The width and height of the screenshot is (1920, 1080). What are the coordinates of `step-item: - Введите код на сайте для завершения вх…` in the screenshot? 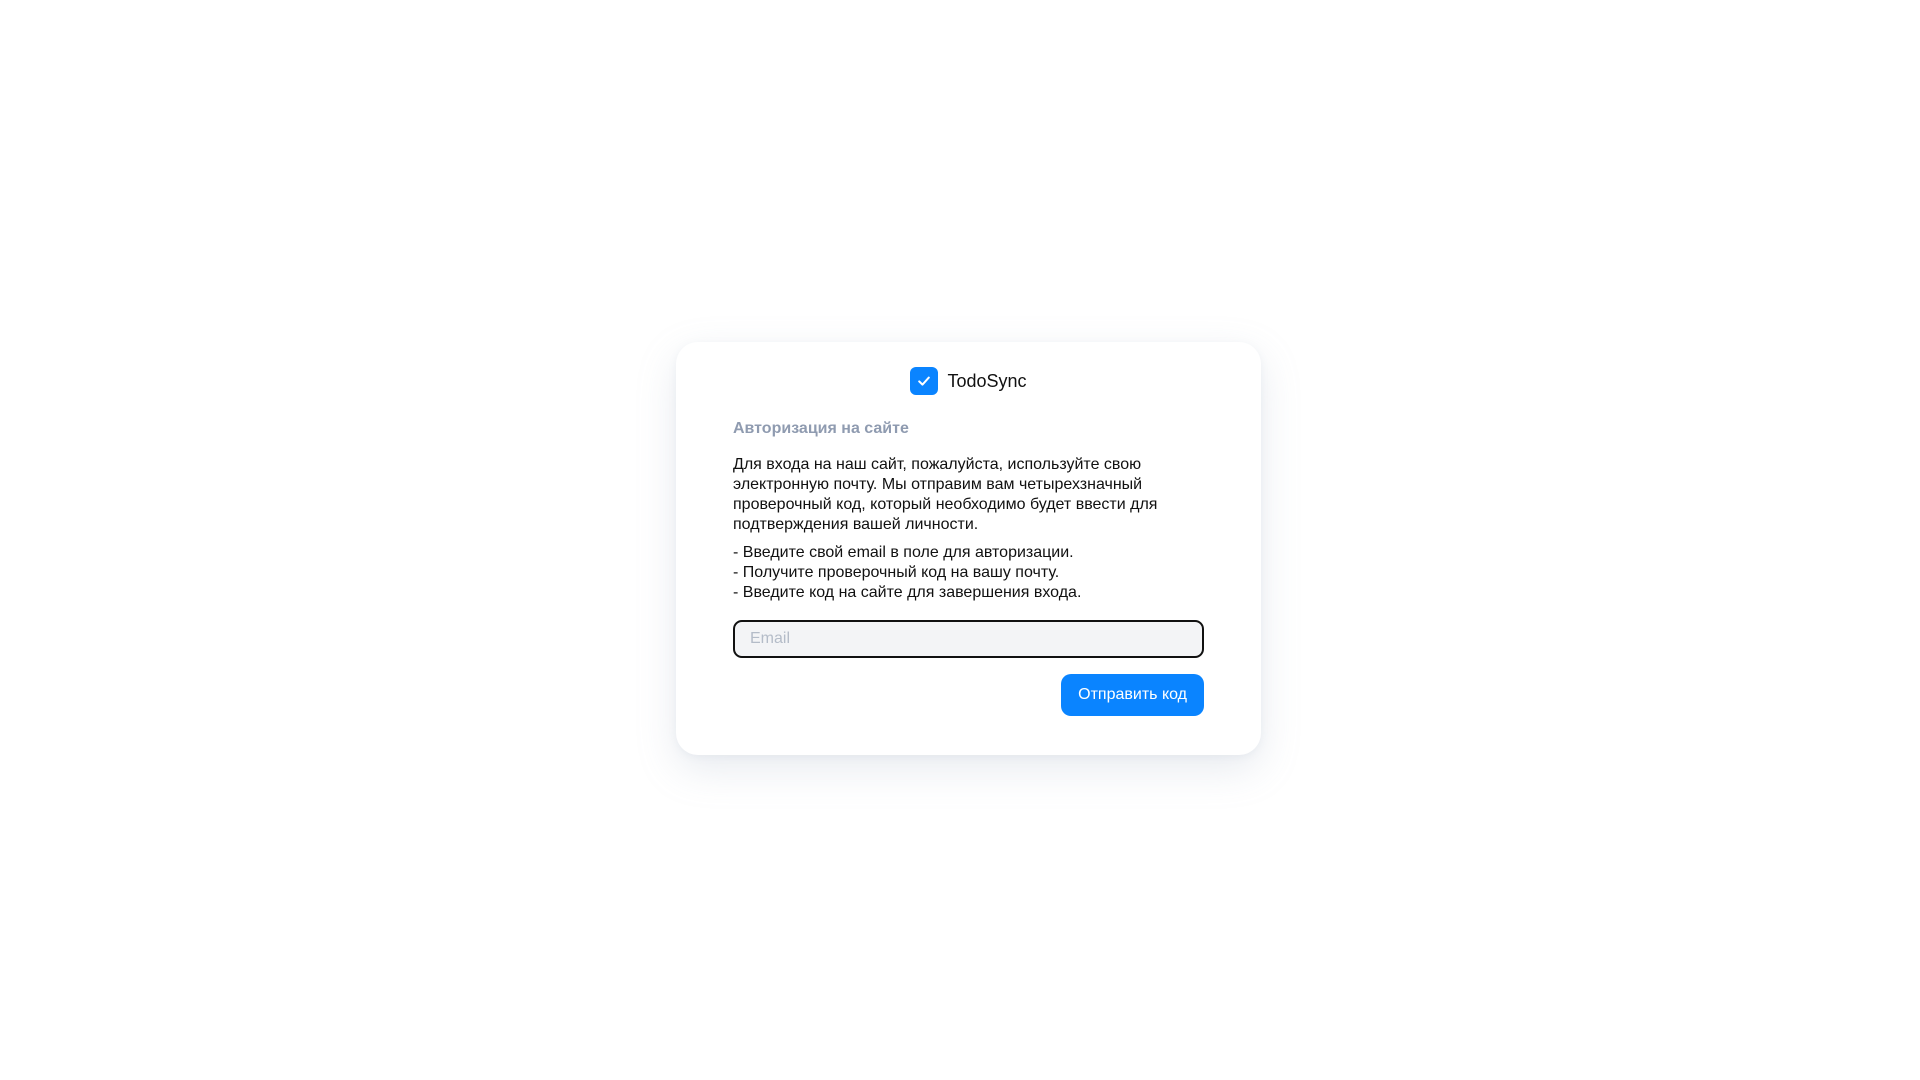 It's located at (907, 592).